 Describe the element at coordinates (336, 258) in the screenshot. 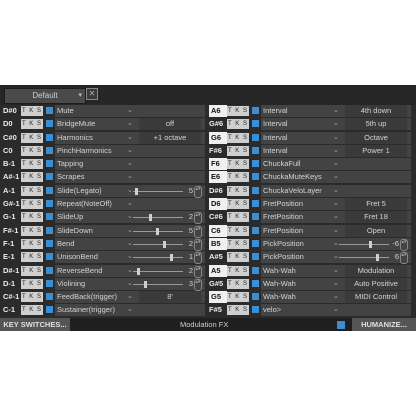

I see `articulation-dropdown: PickPosition ⌄ 6 ▴▾` at that location.